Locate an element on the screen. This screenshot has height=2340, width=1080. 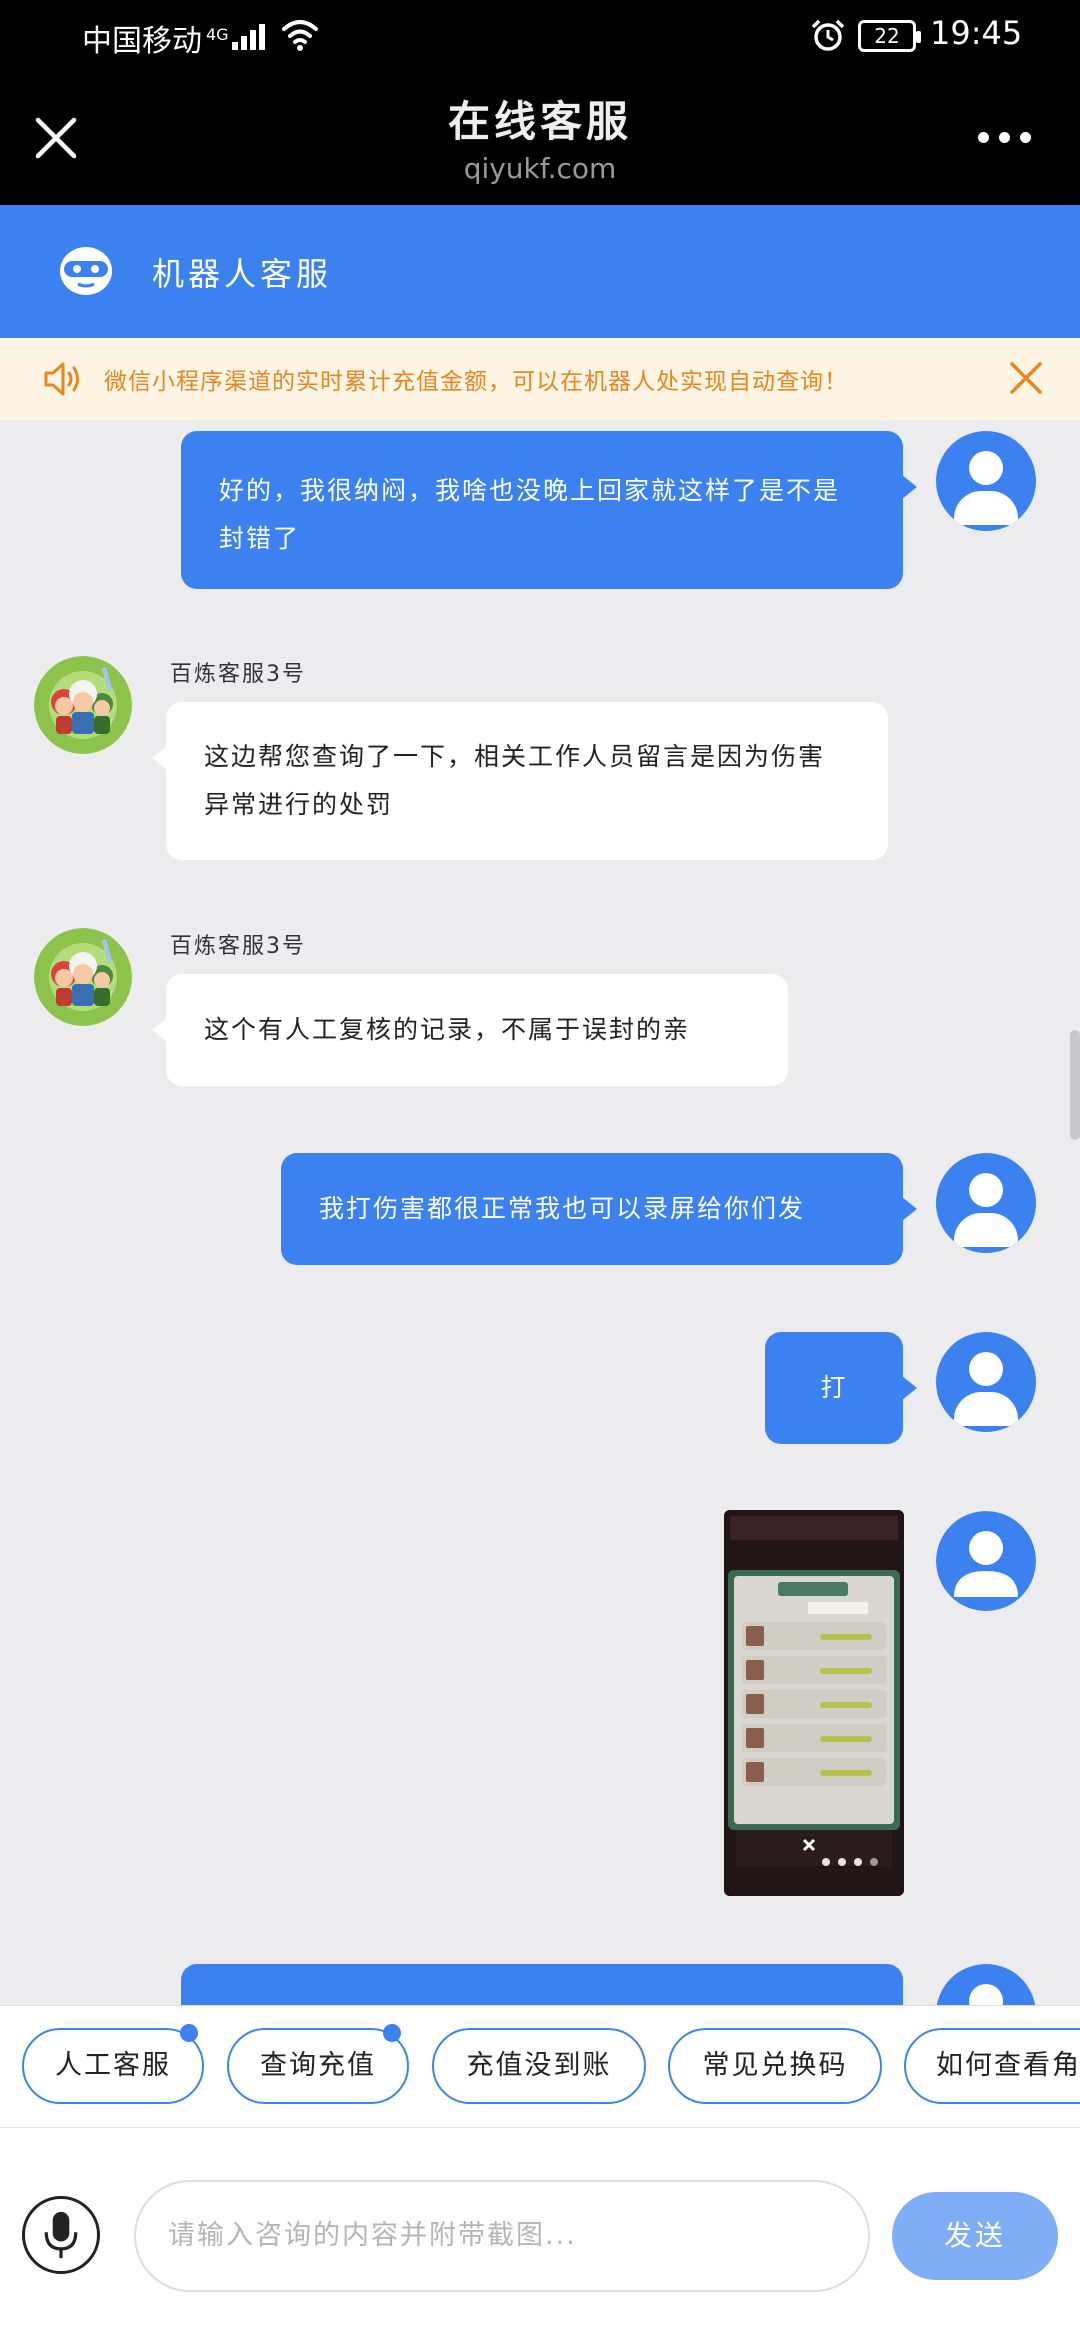
message-text: 我打伤害都很正常我也可以录屏给你们发 is located at coordinates (562, 1208).